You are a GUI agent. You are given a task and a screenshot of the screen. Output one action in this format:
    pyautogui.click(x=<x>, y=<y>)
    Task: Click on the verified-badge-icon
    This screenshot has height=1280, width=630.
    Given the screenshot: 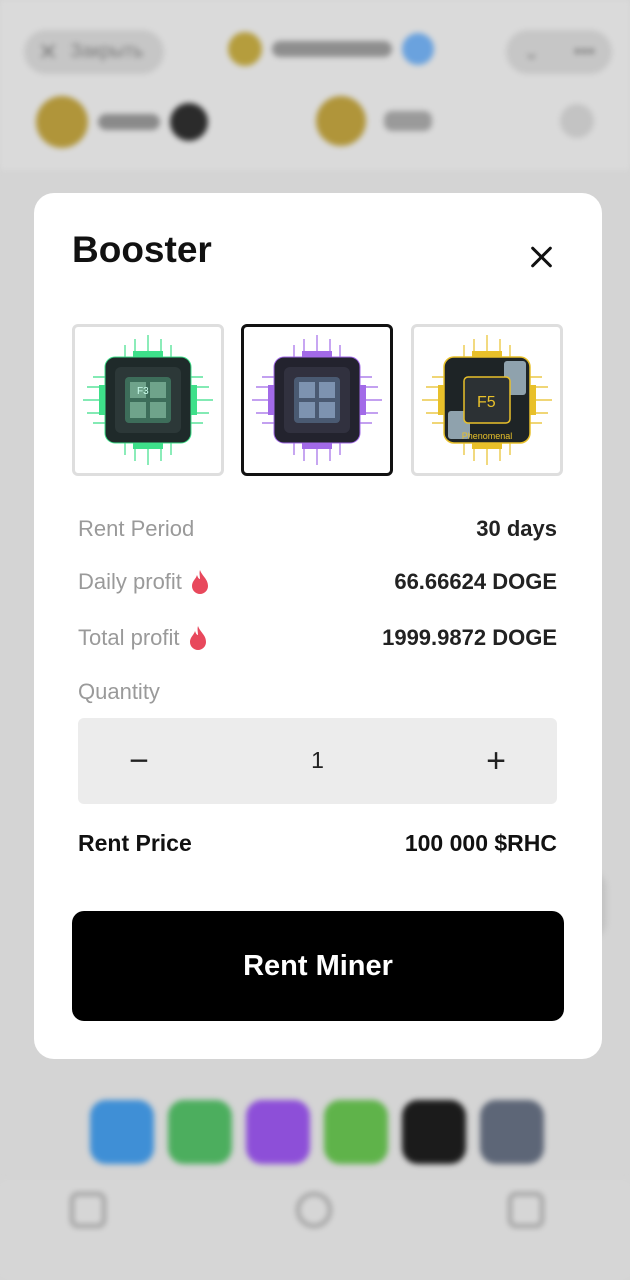 What is the action you would take?
    pyautogui.click(x=418, y=49)
    